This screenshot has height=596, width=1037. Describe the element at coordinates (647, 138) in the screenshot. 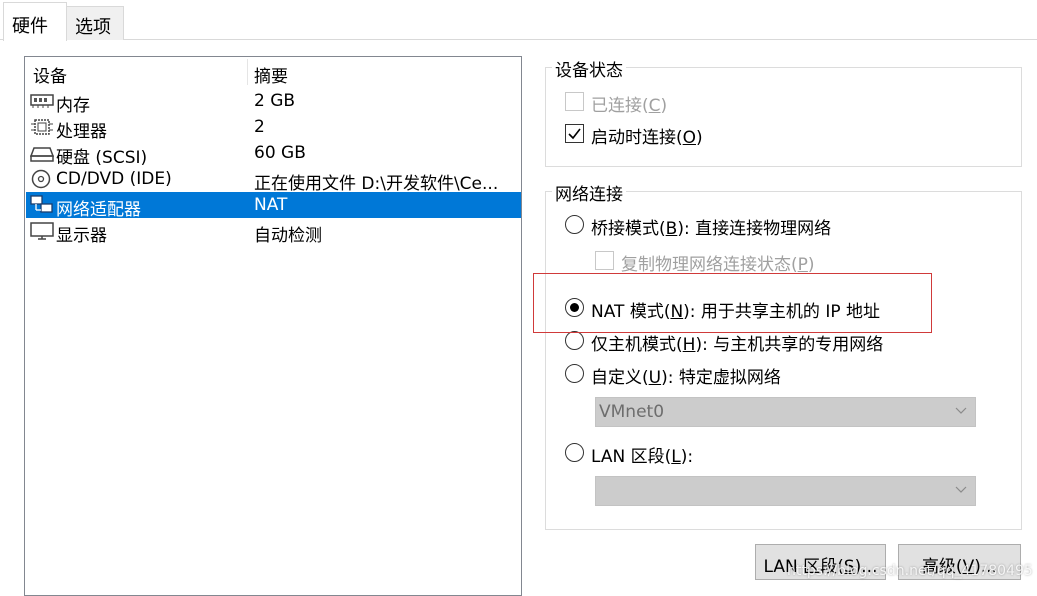

I see `connect-at-power-on-label: 启动时连接(O)` at that location.